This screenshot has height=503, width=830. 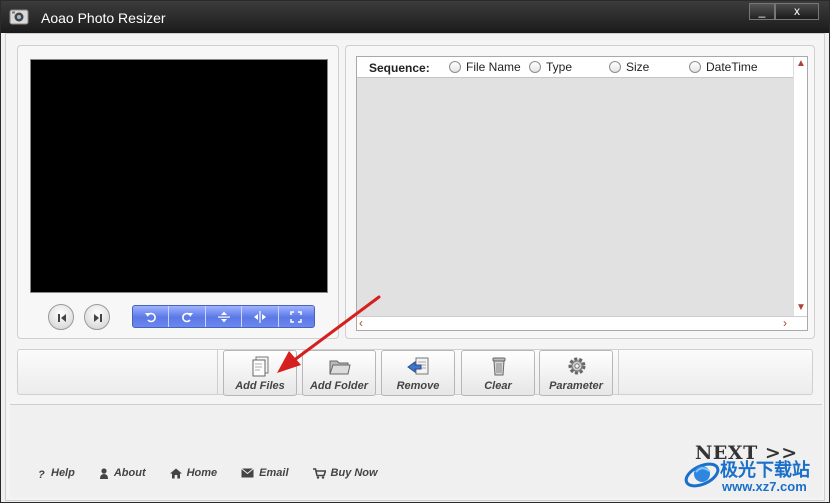 What do you see at coordinates (498, 386) in the screenshot?
I see `clear-label: Clear` at bounding box center [498, 386].